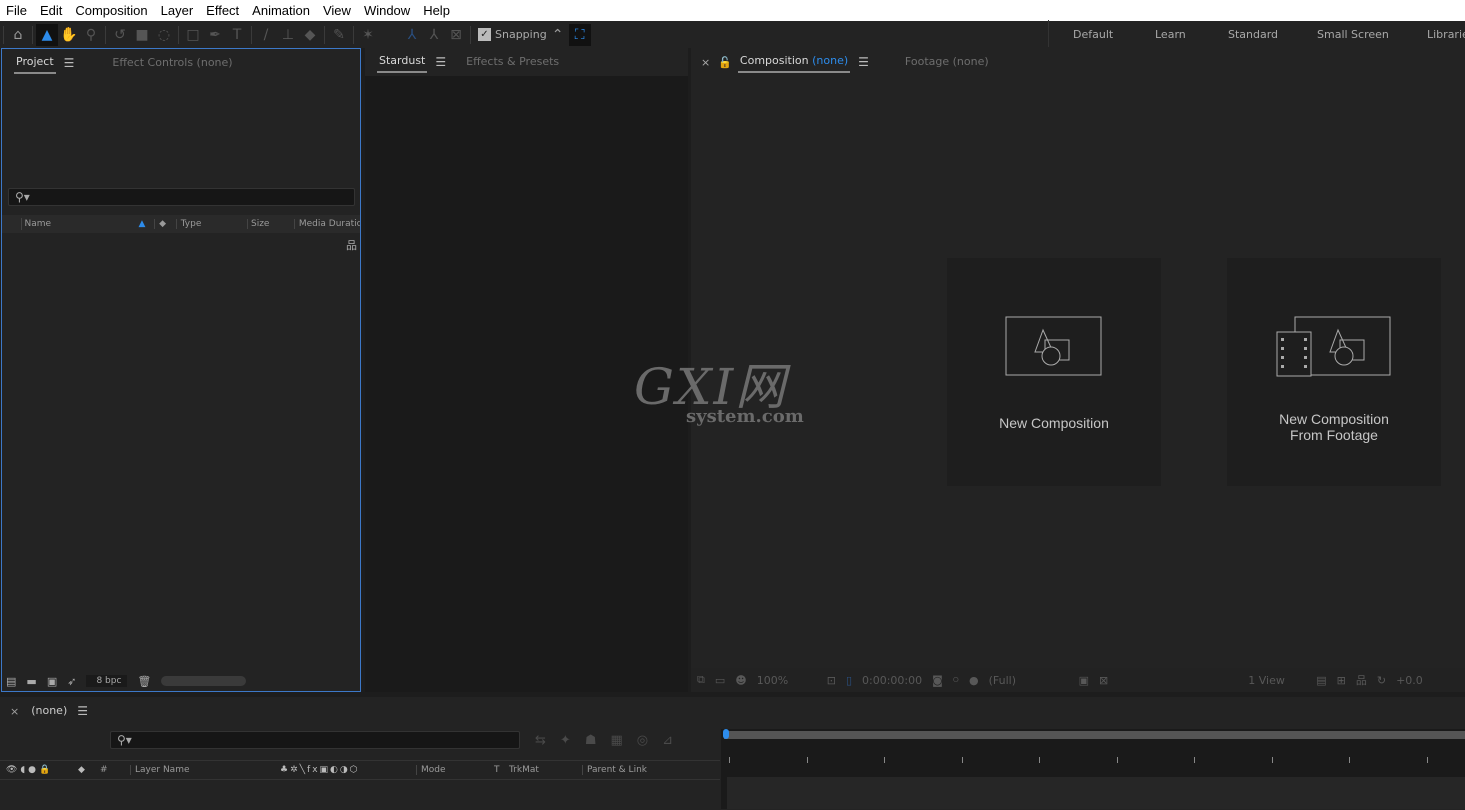  What do you see at coordinates (266, 35) in the screenshot?
I see `brush-tool-icon: /` at bounding box center [266, 35].